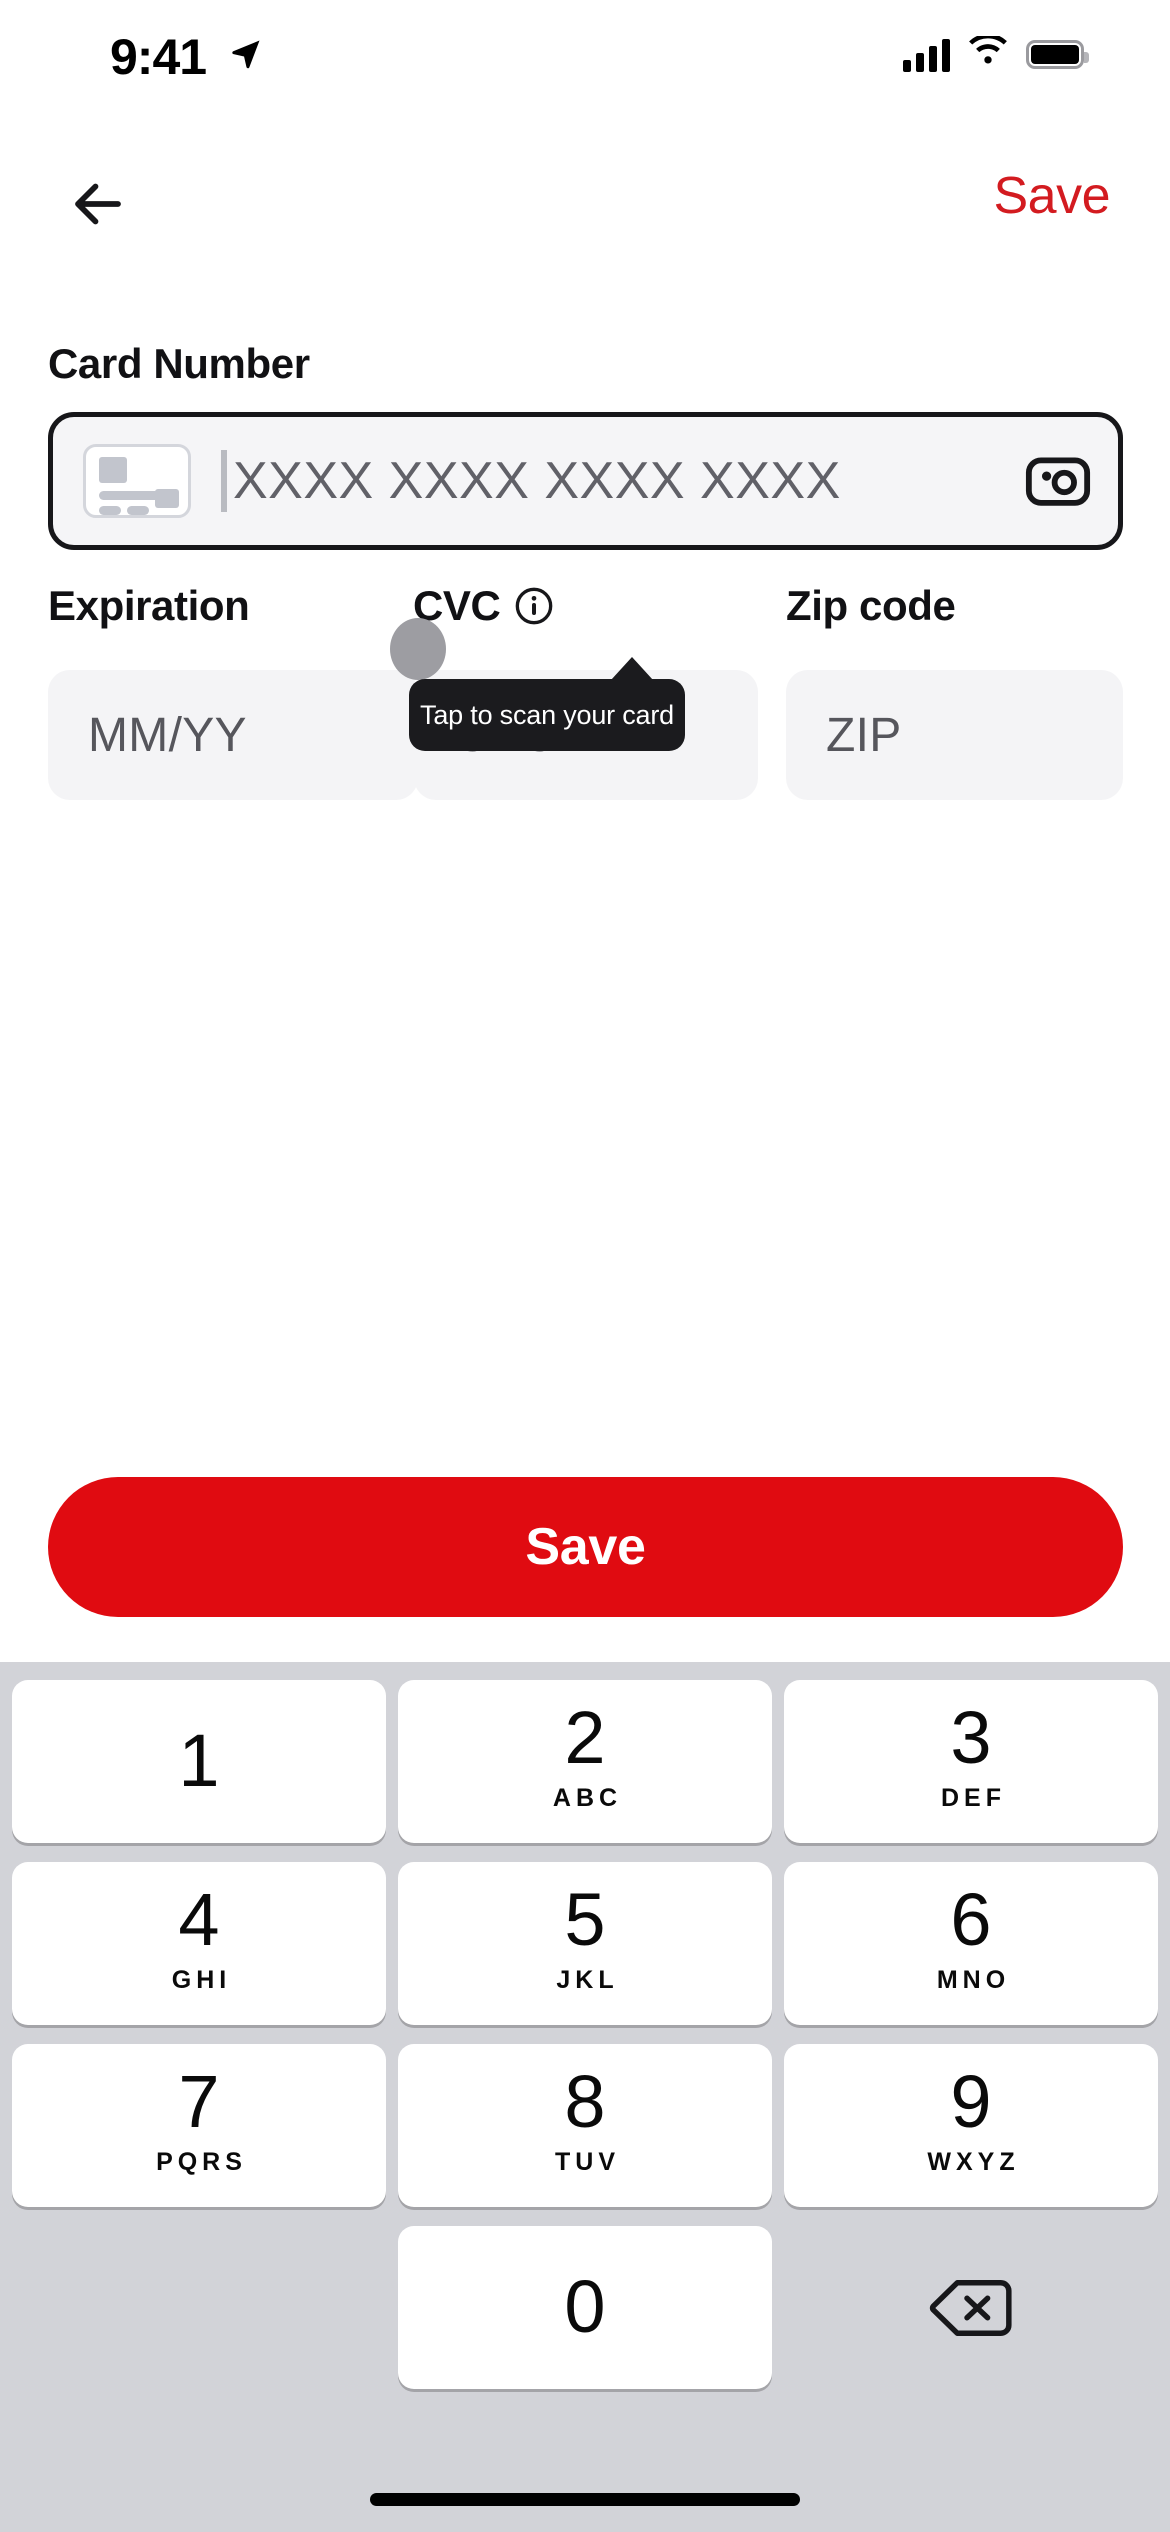 Image resolution: width=1170 pixels, height=2532 pixels. What do you see at coordinates (926, 55) in the screenshot?
I see `cellular-bars-icon` at bounding box center [926, 55].